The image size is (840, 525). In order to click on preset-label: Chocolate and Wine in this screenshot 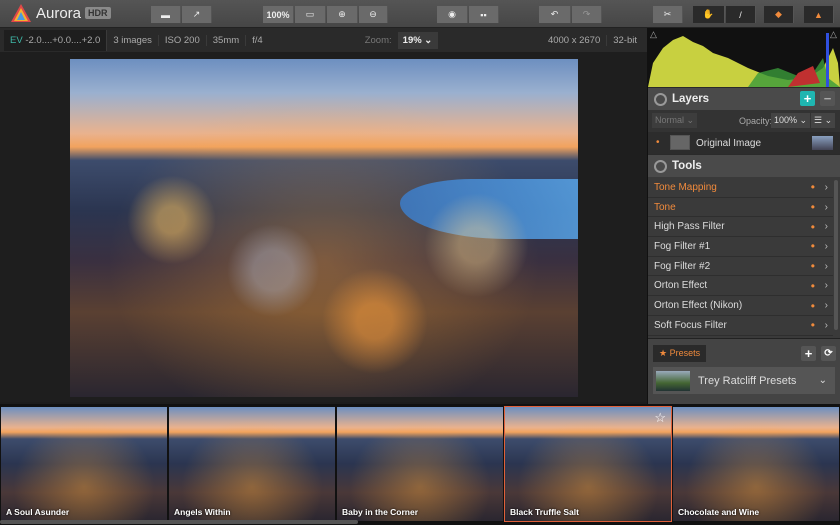, I will do `click(719, 512)`.